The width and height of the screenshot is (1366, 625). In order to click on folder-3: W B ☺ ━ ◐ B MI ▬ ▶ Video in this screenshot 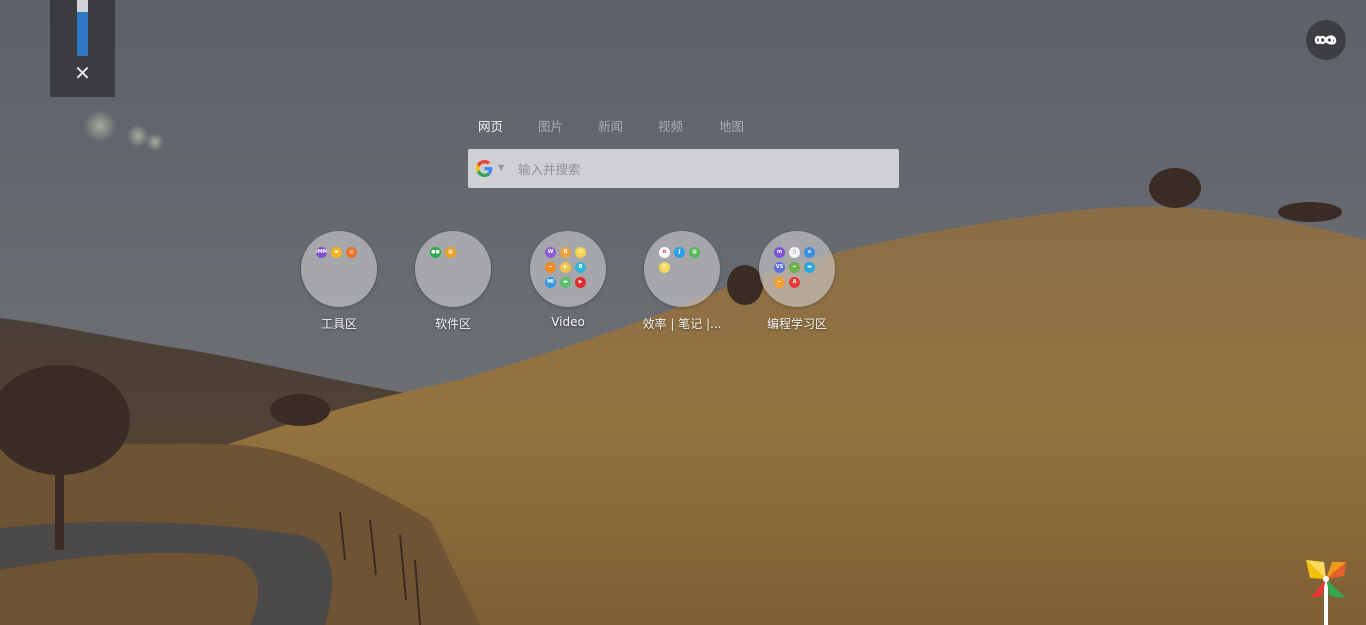, I will do `click(568, 283)`.